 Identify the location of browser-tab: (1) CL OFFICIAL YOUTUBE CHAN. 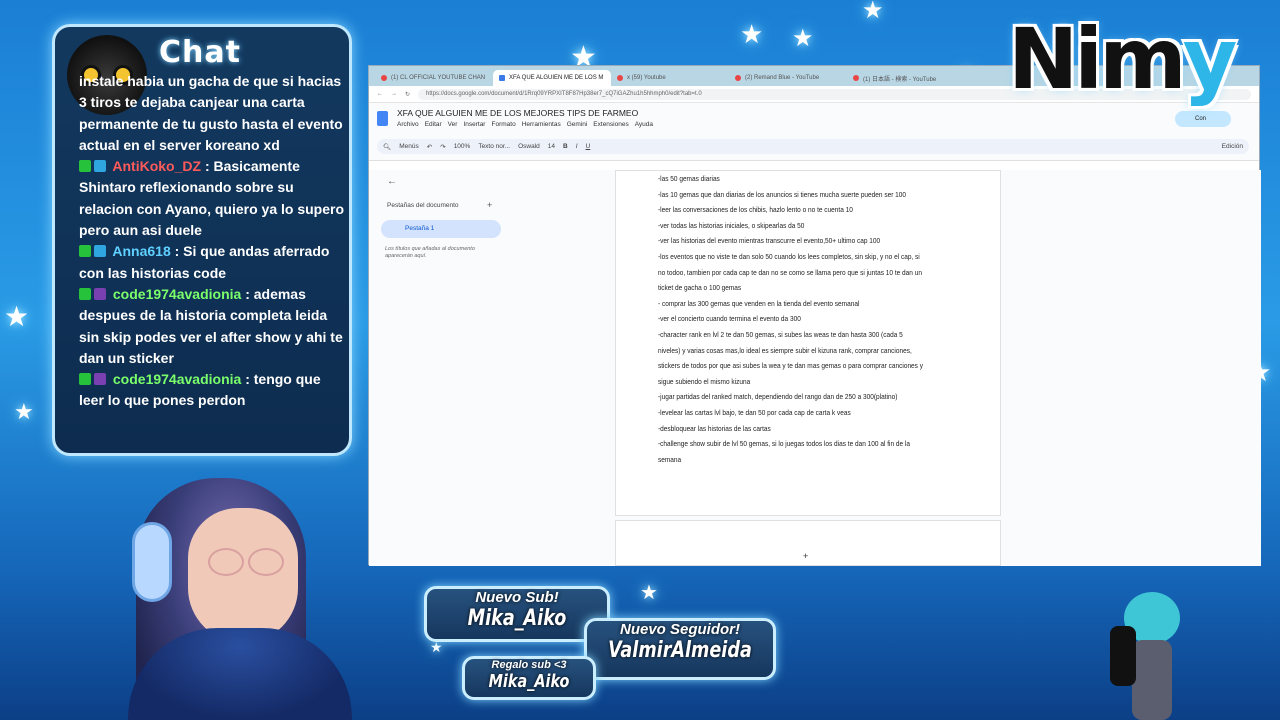
(434, 78).